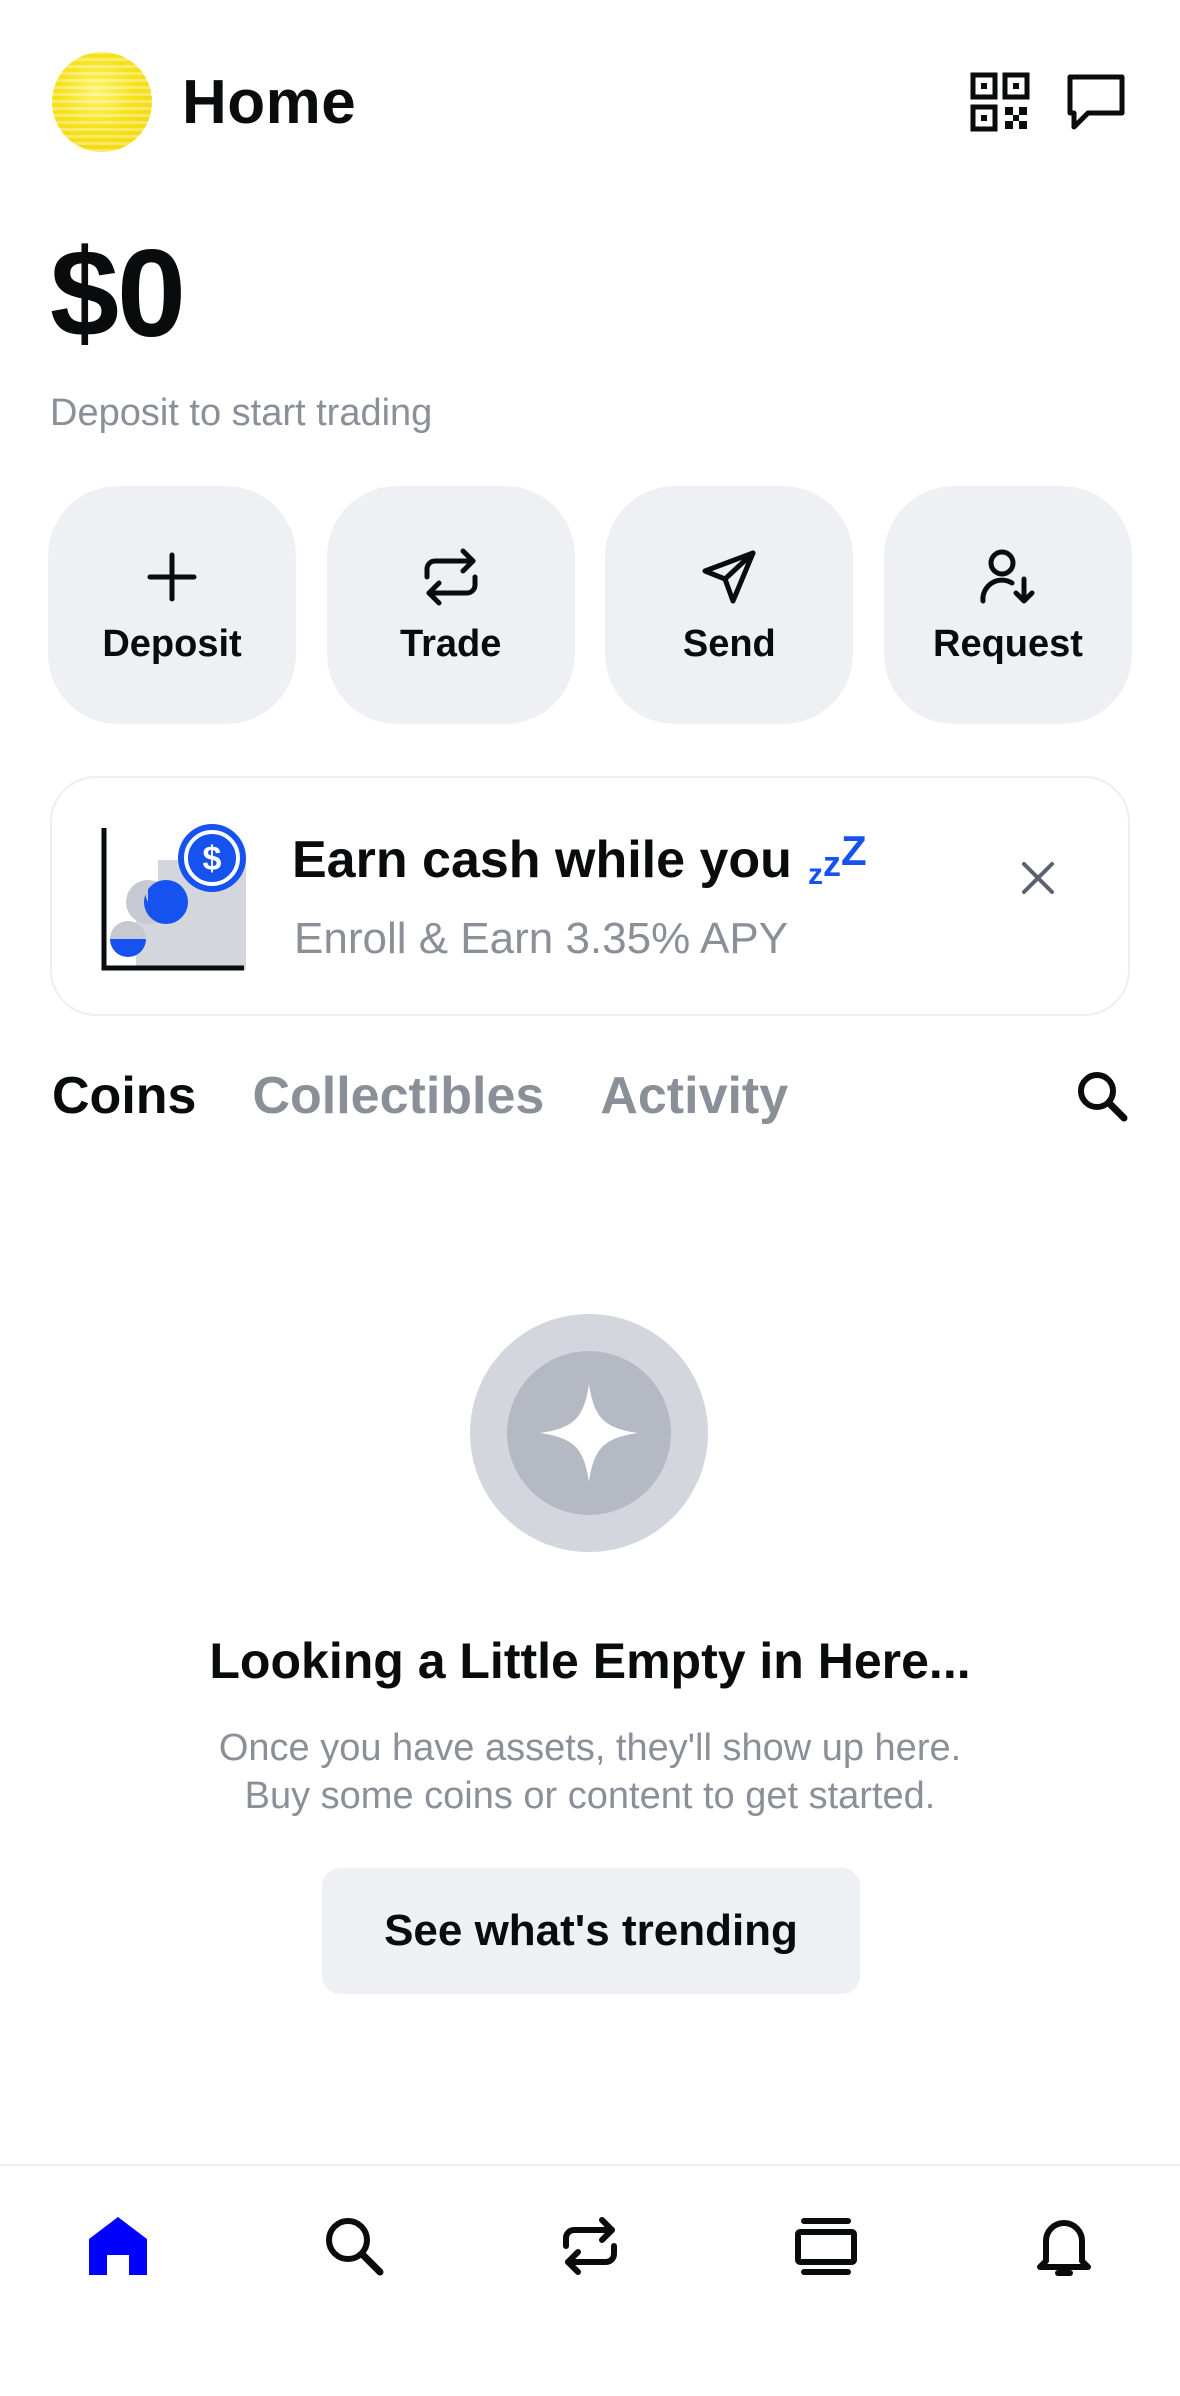 The height and width of the screenshot is (2396, 1180). Describe the element at coordinates (173, 899) in the screenshot. I see `usdc-growth-chart-icon: $` at that location.